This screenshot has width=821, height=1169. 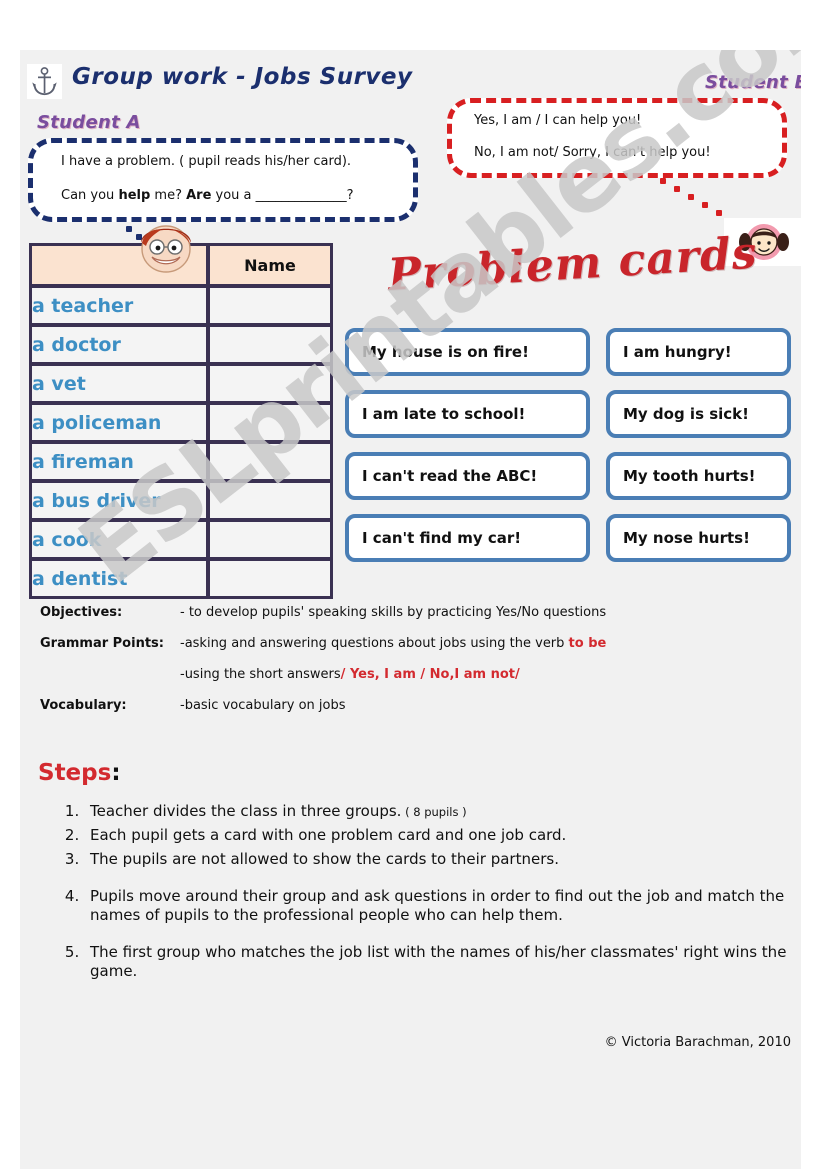 I want to click on problem-card-row: I can't find my car! My nose hurts!, so click(x=568, y=538).